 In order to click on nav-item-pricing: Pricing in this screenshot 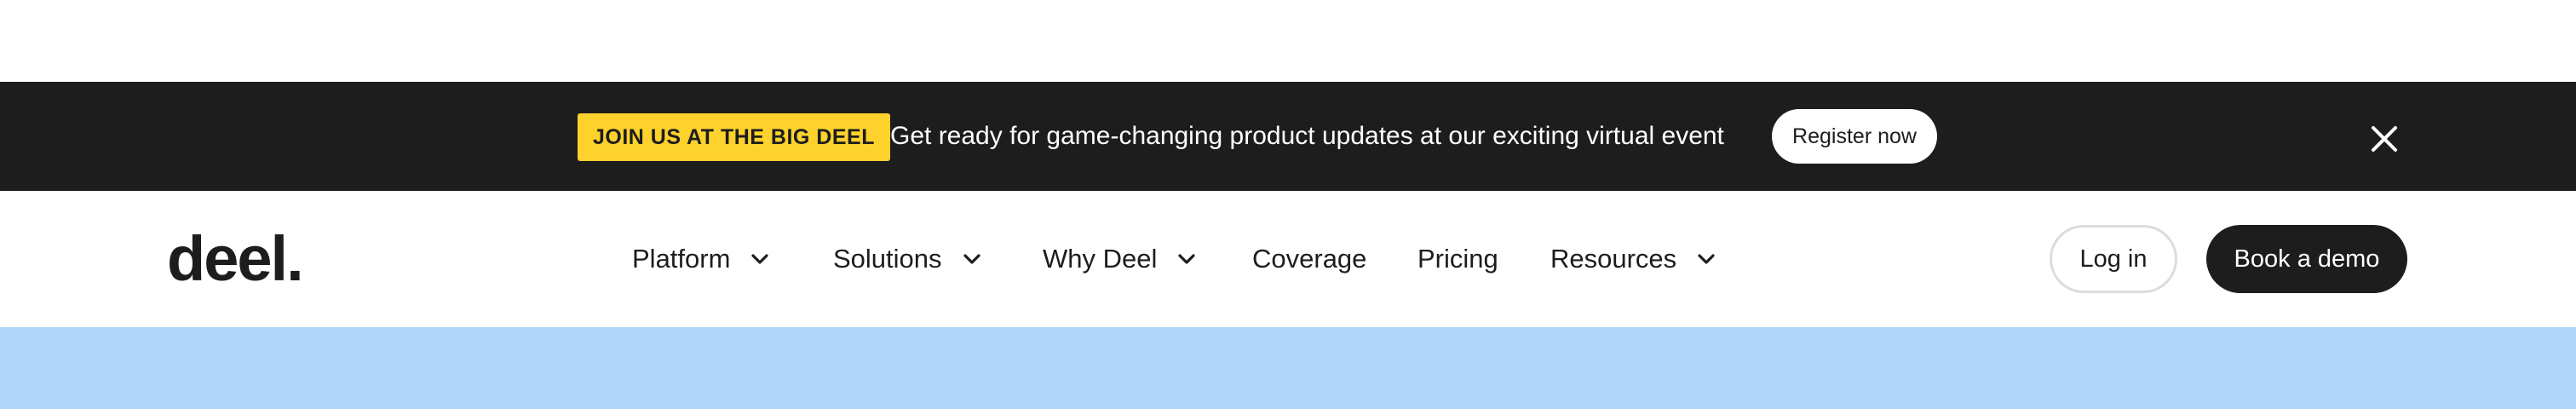, I will do `click(1458, 259)`.